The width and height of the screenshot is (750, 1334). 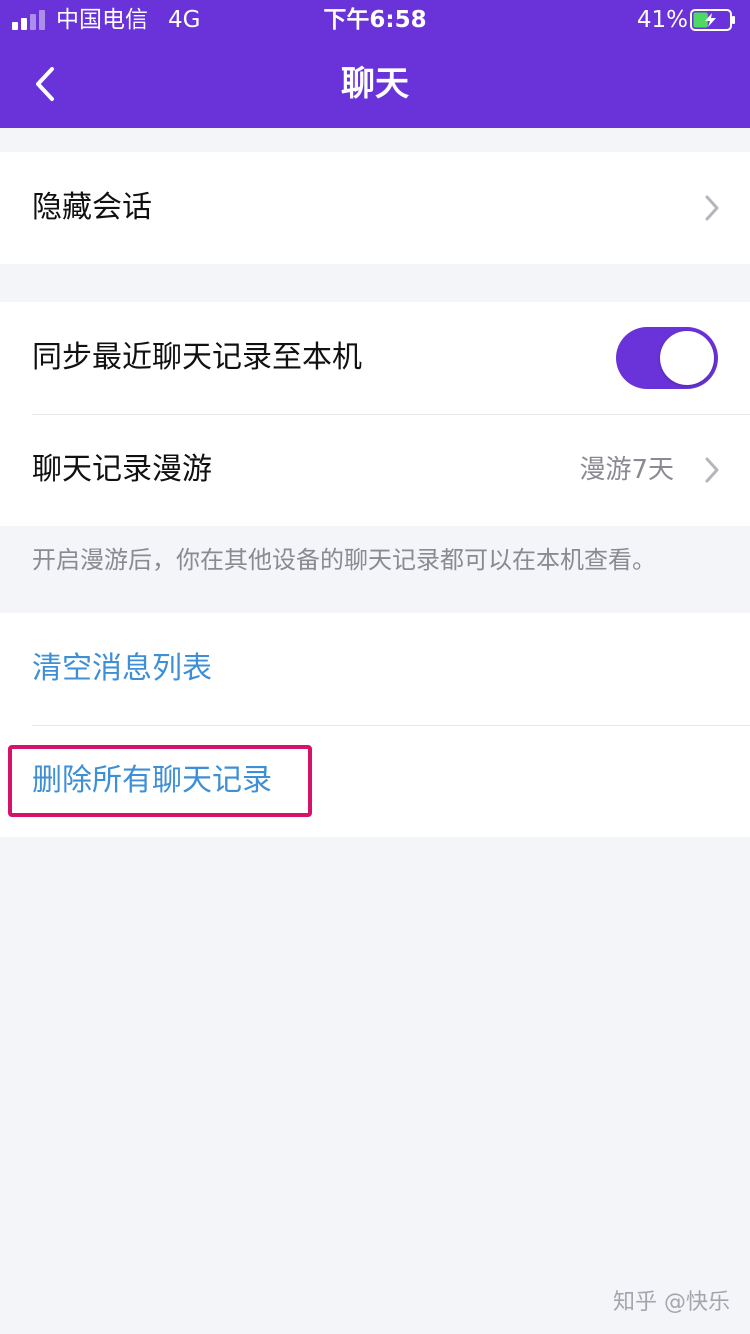 I want to click on page-title: 聊天, so click(x=375, y=84).